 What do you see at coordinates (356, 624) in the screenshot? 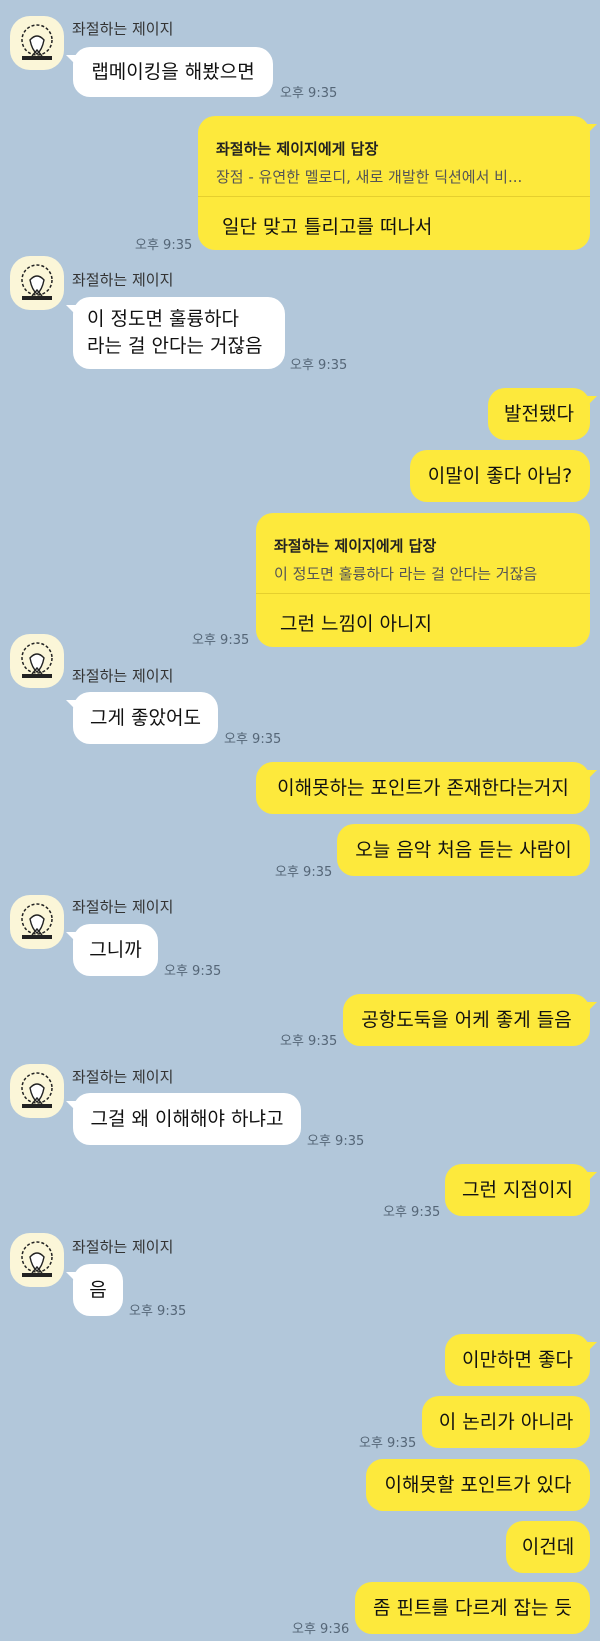
I see `message-text: 그런 느낌이 아니지` at bounding box center [356, 624].